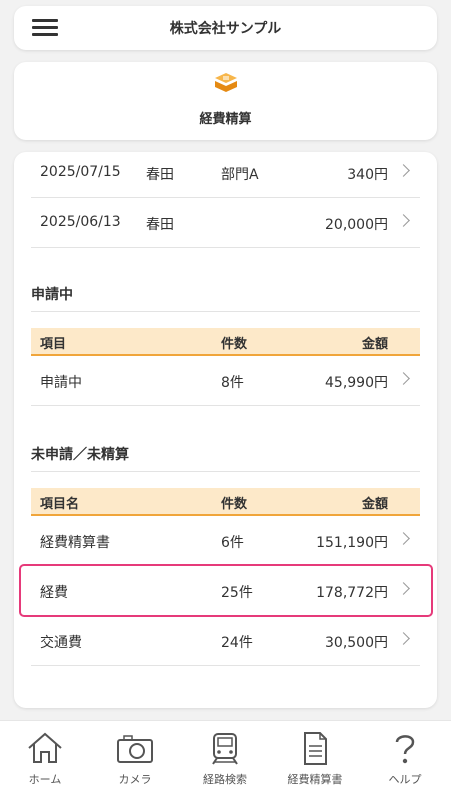 The image size is (451, 800). What do you see at coordinates (80, 222) in the screenshot?
I see `recent-date: 2025/06/13` at bounding box center [80, 222].